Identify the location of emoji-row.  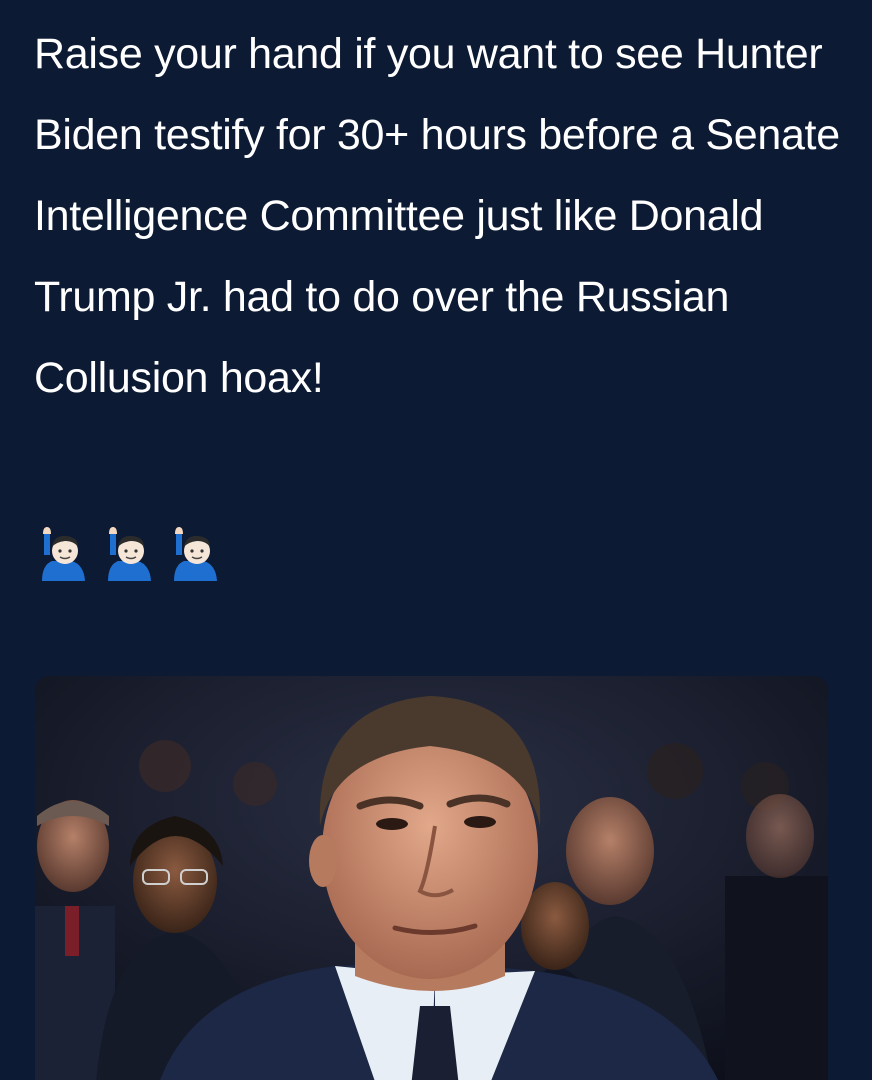
(130, 556).